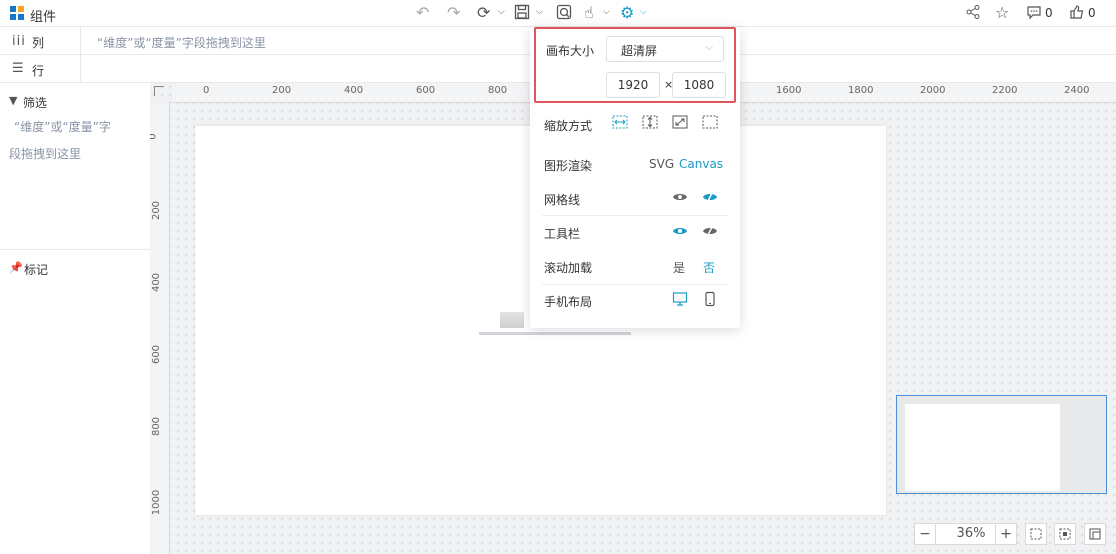 Image resolution: width=1116 pixels, height=554 pixels. I want to click on no-scale-icon, so click(710, 123).